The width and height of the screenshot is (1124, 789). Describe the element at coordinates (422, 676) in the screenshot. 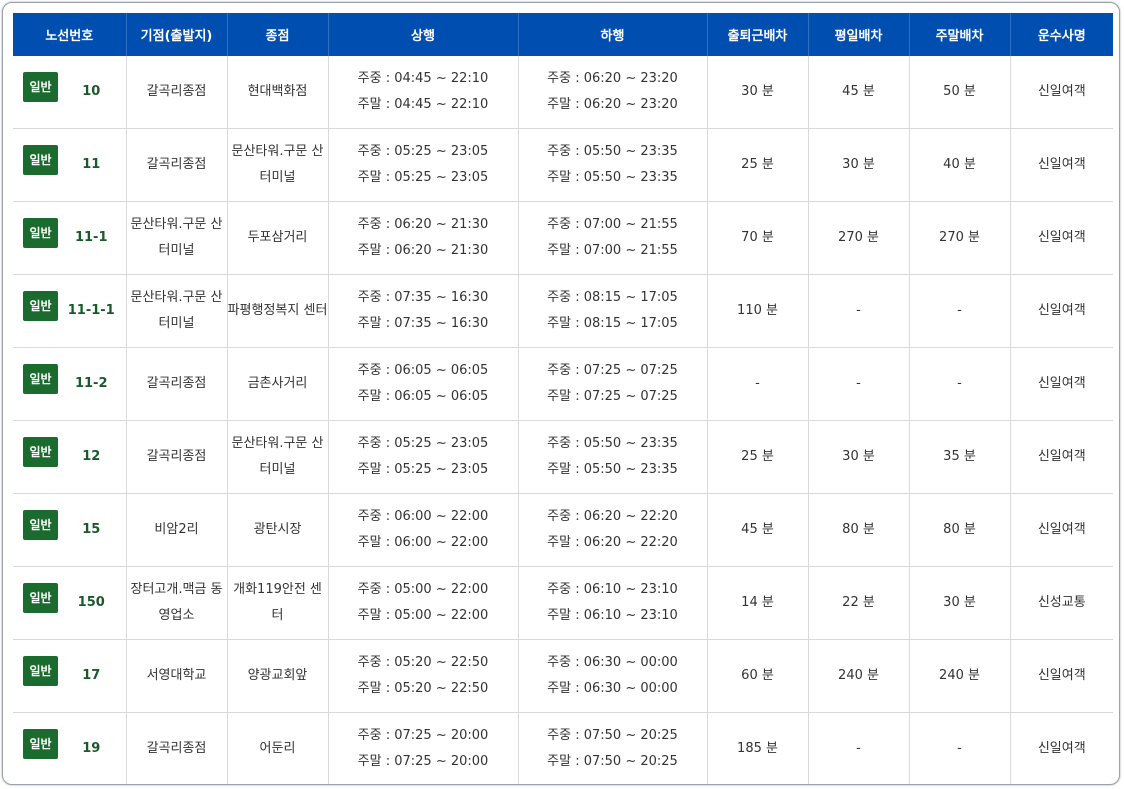

I see `up-cell: 주중 : 05:20 ~ 22:50 주말 : 05:20 ~ 22:50` at that location.